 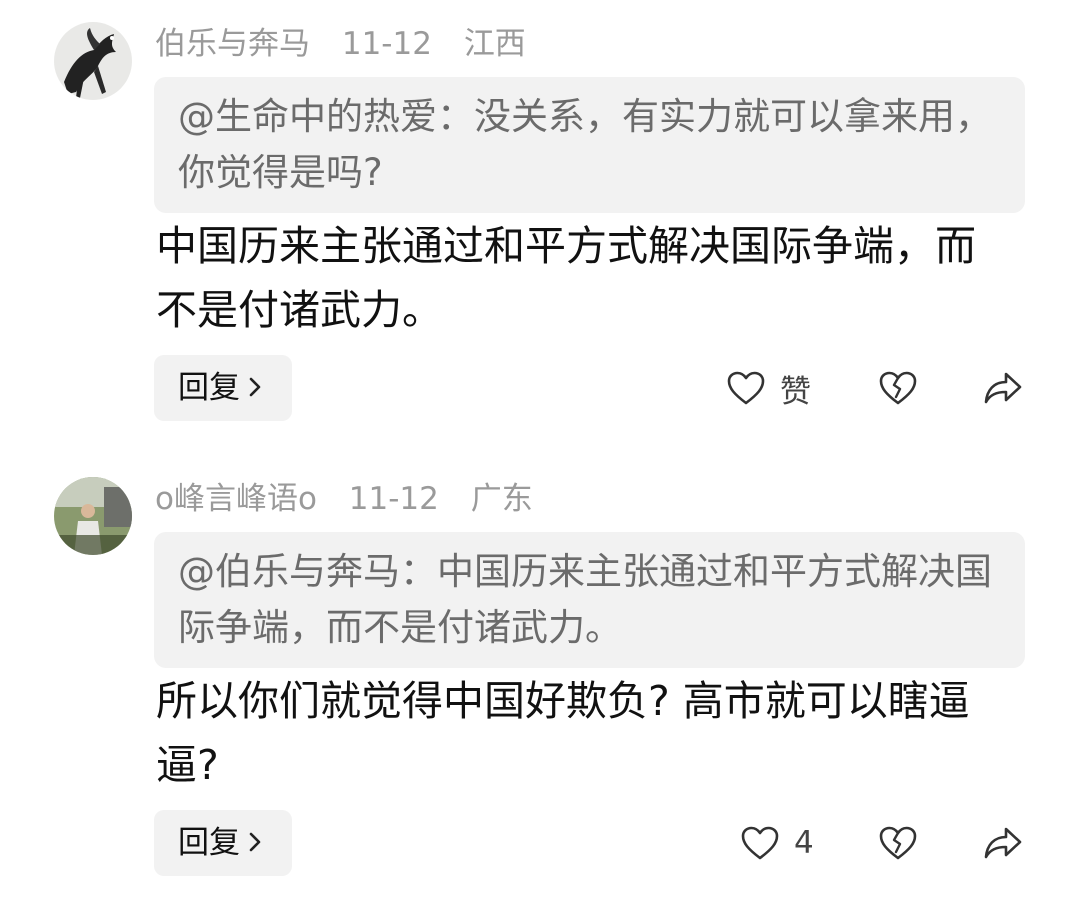 What do you see at coordinates (501, 499) in the screenshot?
I see `comment-location: 广东` at bounding box center [501, 499].